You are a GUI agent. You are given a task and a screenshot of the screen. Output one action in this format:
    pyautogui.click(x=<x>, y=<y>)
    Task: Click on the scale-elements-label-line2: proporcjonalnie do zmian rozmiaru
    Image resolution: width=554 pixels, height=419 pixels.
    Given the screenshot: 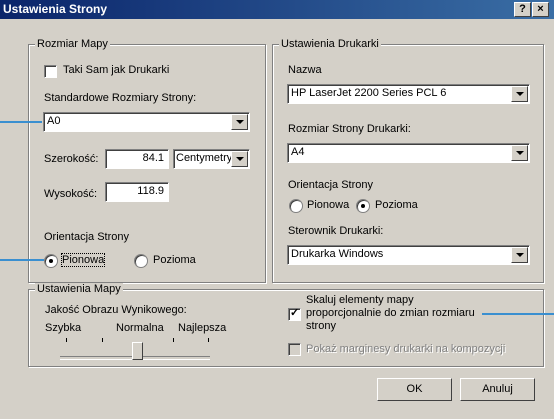 What is the action you would take?
    pyautogui.click(x=390, y=313)
    